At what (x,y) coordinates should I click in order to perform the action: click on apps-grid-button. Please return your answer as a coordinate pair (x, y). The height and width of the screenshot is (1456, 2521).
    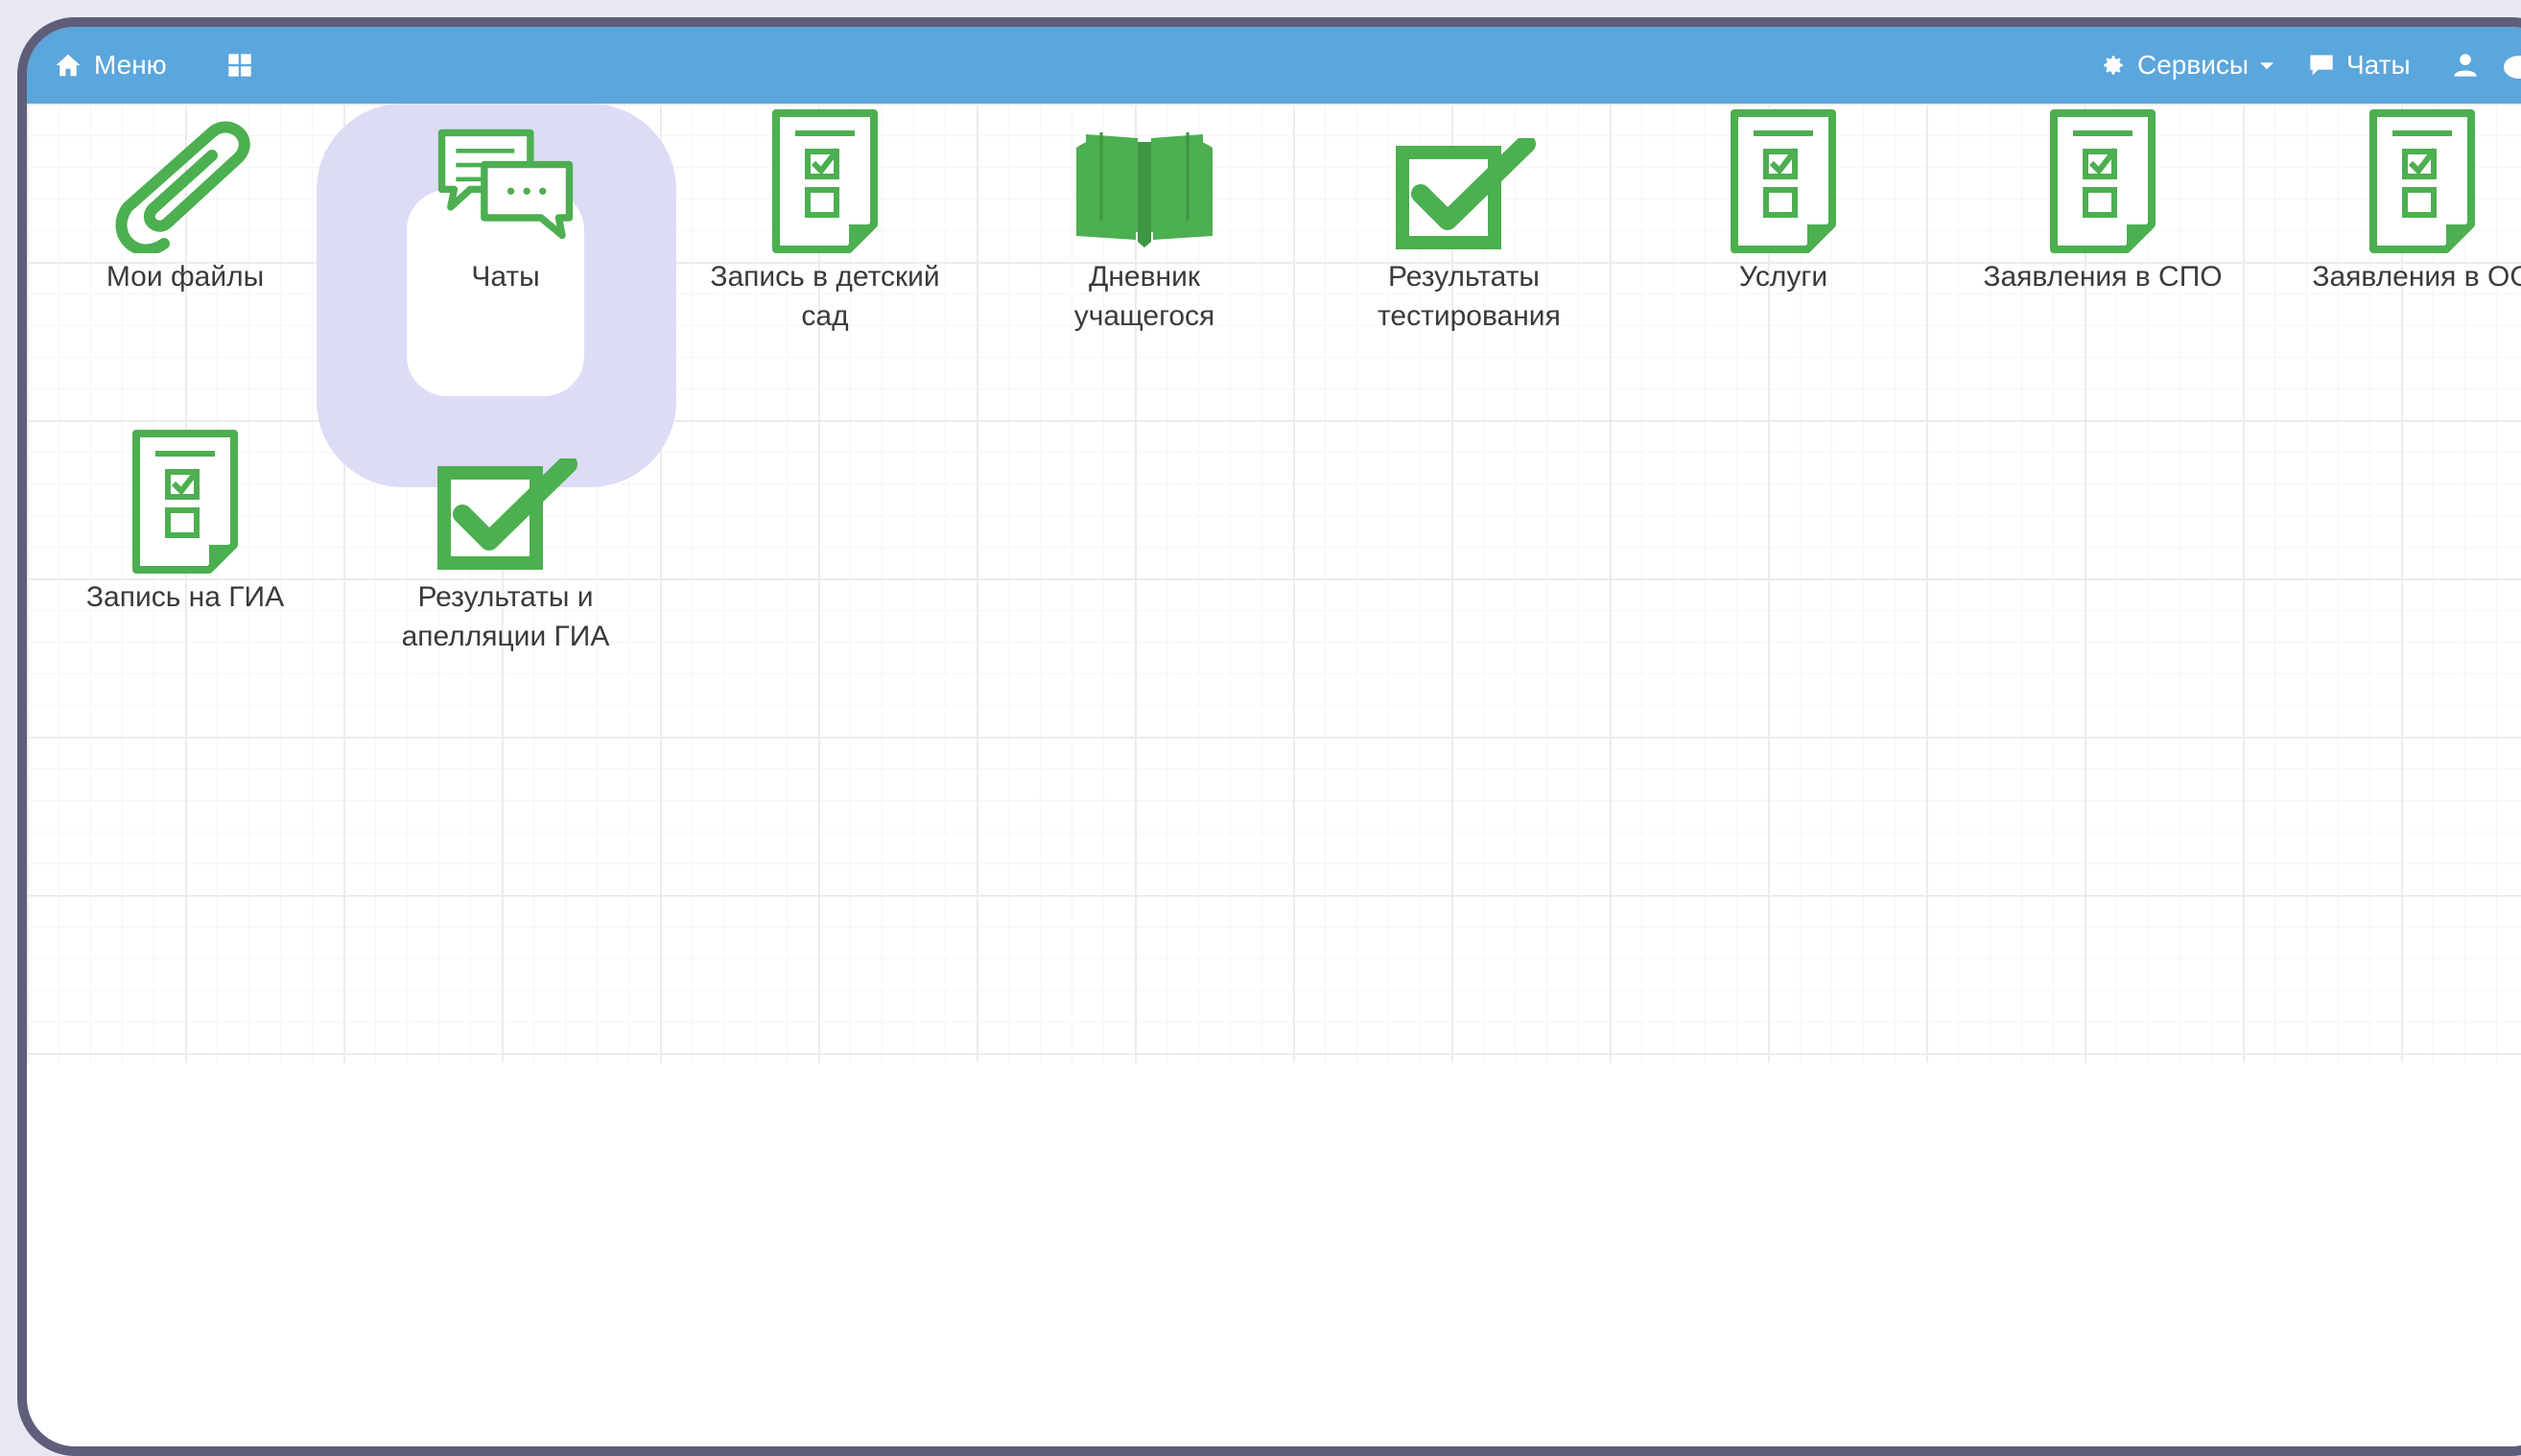
    Looking at the image, I should click on (239, 65).